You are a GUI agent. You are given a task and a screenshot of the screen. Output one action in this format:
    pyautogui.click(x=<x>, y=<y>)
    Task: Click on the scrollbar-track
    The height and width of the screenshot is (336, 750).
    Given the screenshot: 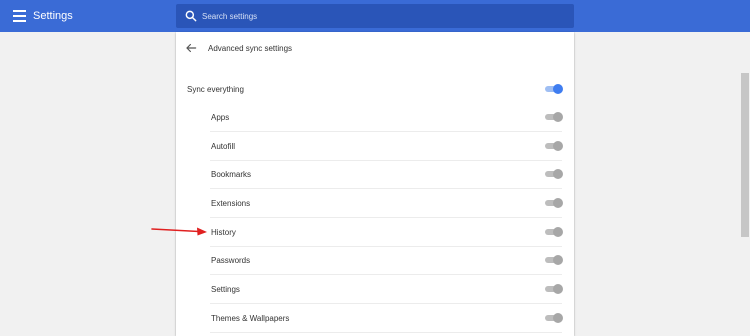 What is the action you would take?
    pyautogui.click(x=745, y=184)
    